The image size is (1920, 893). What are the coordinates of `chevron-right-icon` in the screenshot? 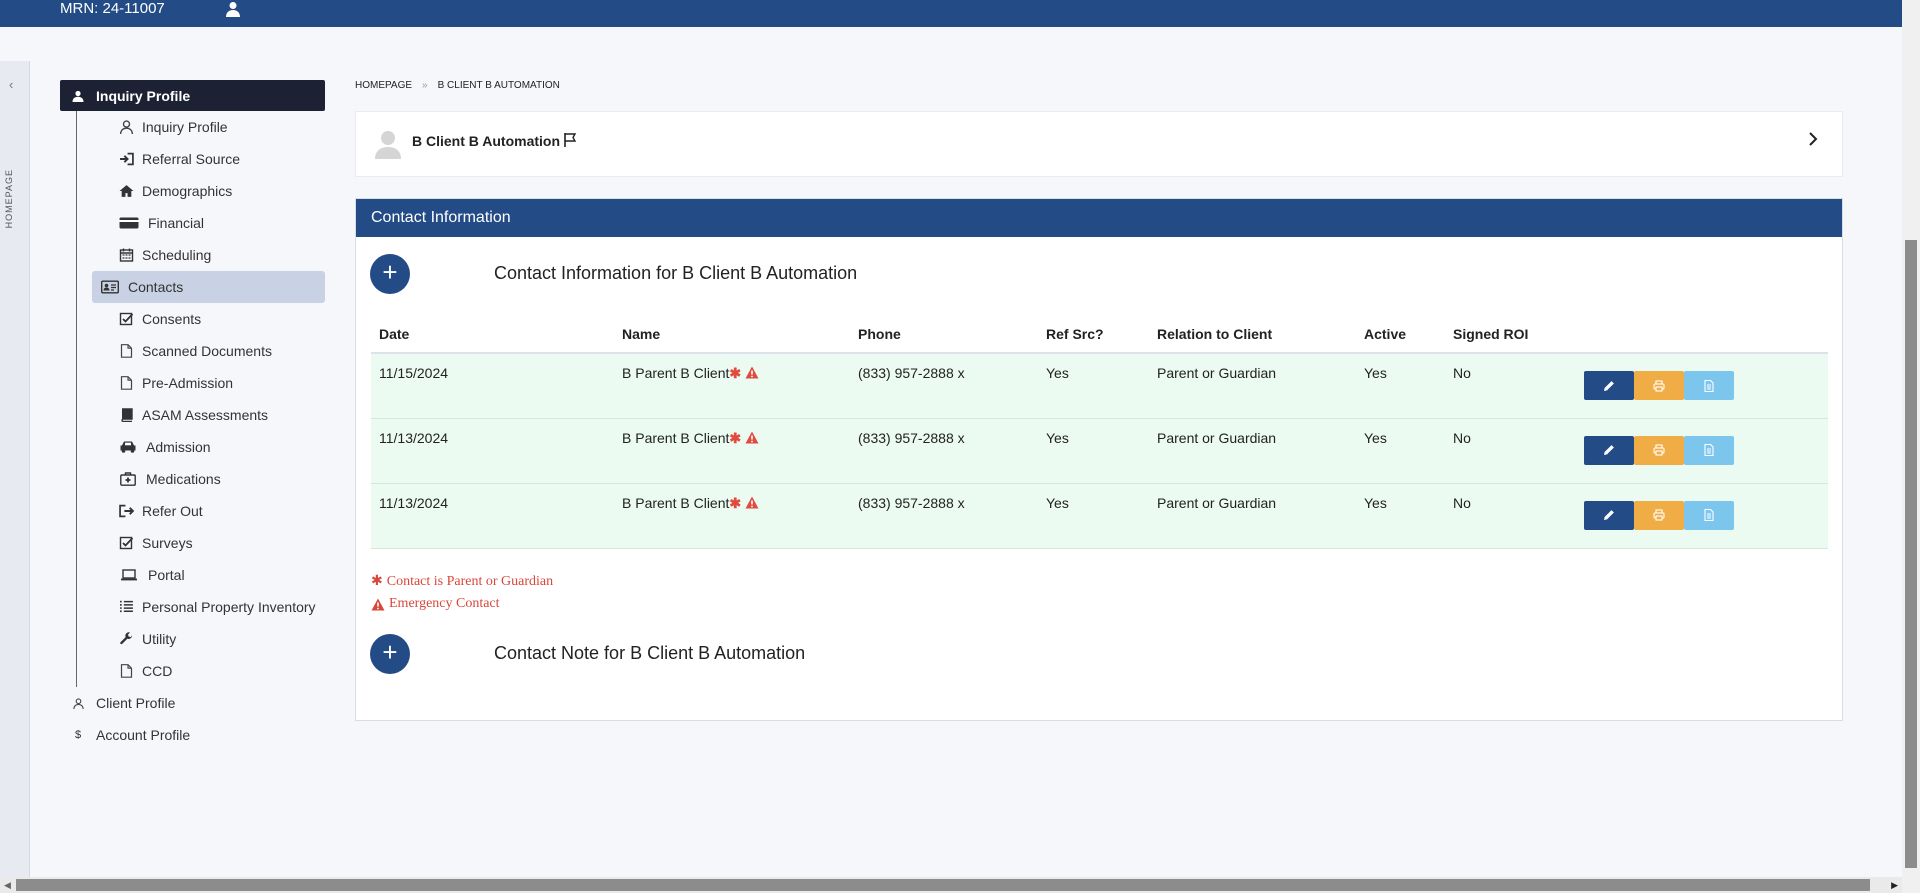 It's located at (1813, 139).